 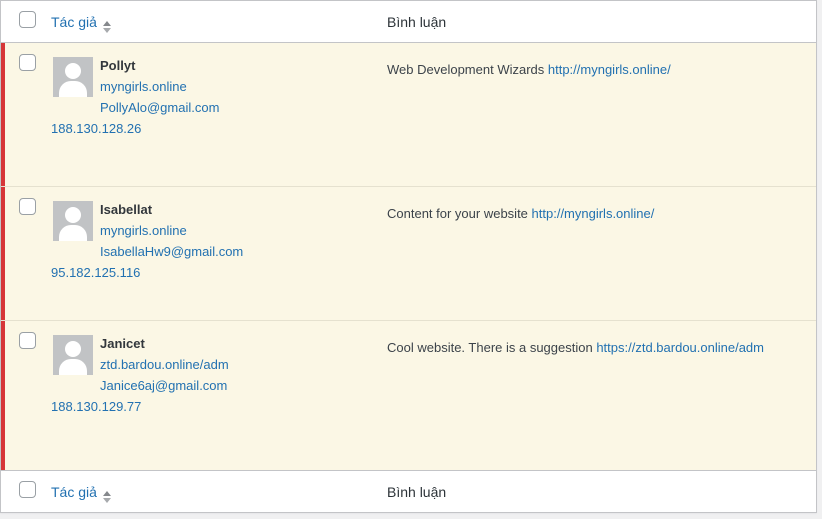 I want to click on footer-comment-label: Bình luận, so click(x=417, y=492).